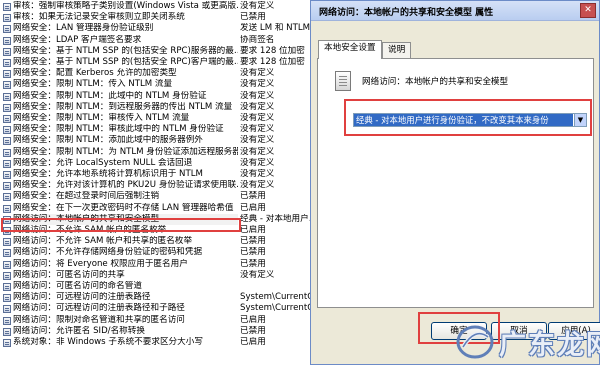 The height and width of the screenshot is (365, 600). Describe the element at coordinates (172, 275) in the screenshot. I see `policy-row: 网络访问：可匿名访问的共享 没有定义` at that location.